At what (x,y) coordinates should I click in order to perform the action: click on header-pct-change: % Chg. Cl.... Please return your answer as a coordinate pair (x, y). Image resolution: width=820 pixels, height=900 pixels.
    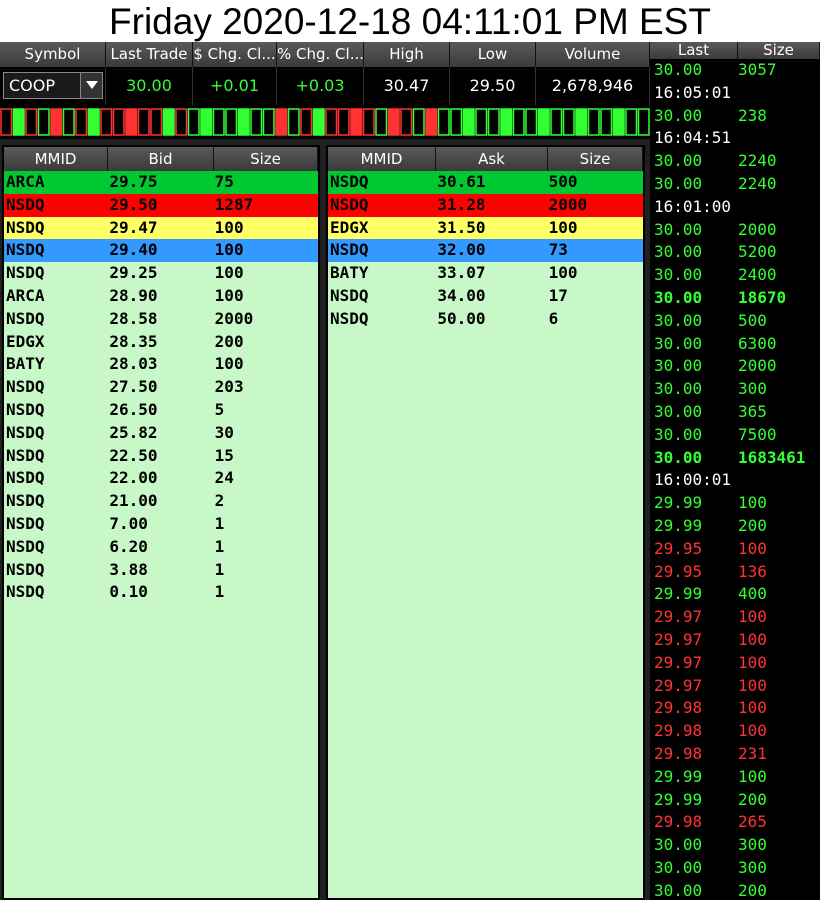
    Looking at the image, I should click on (320, 54).